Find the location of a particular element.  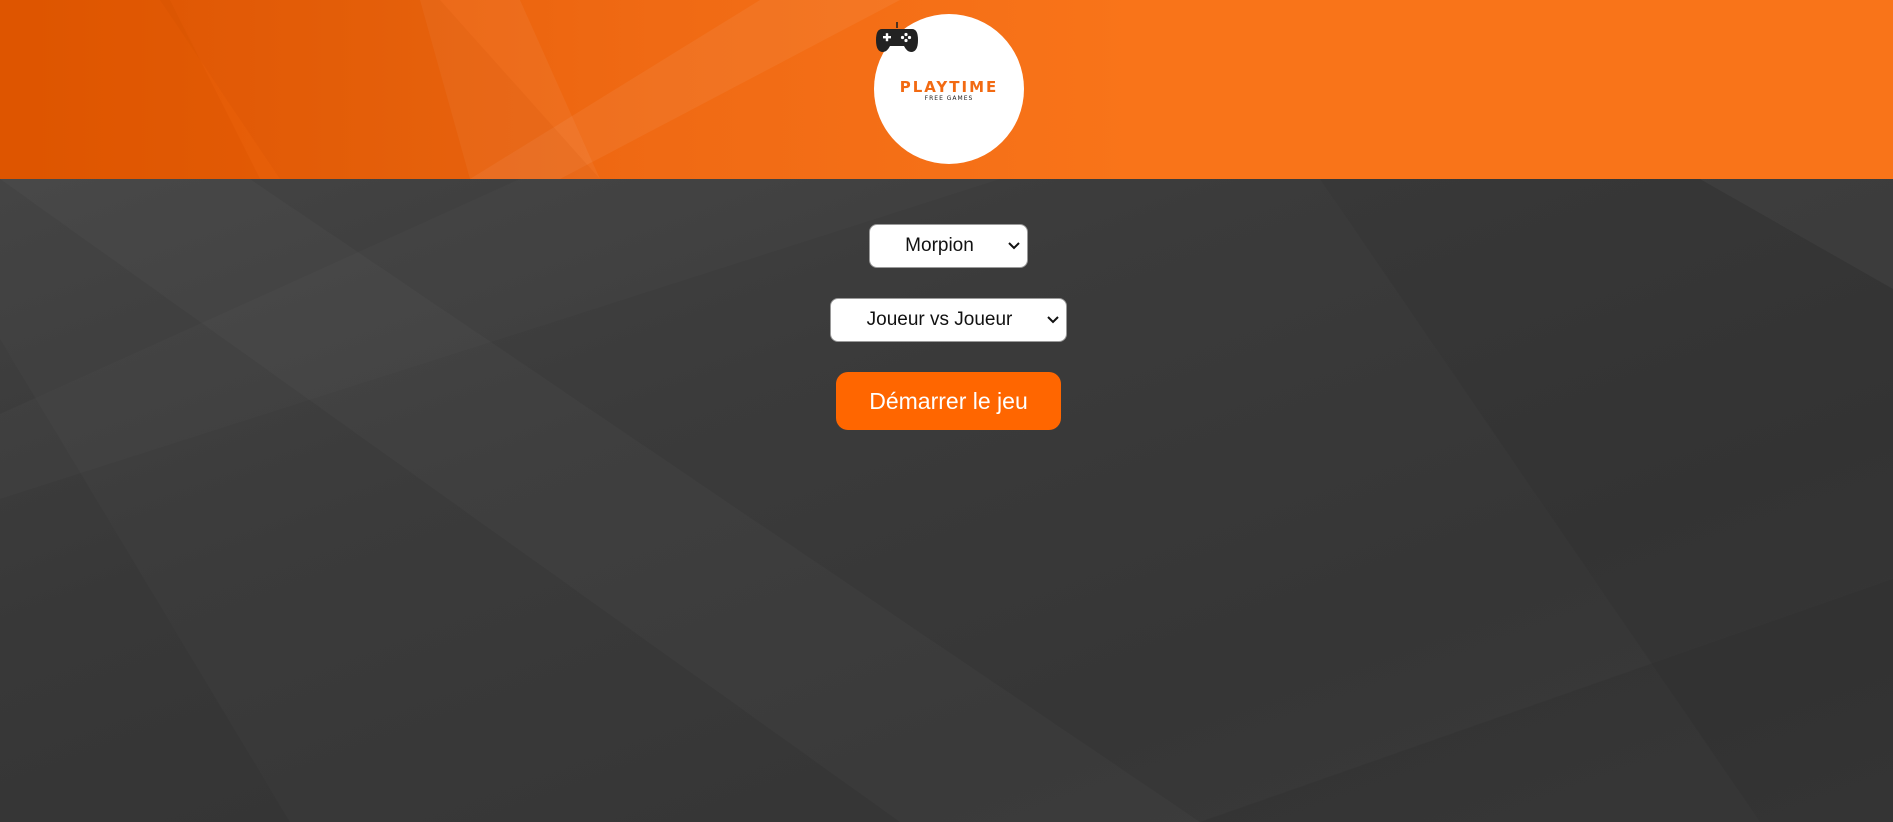

logo-title: PLAYTIME is located at coordinates (949, 87).